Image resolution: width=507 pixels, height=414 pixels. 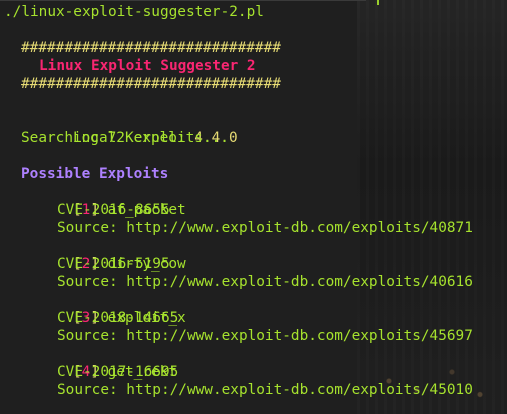 What do you see at coordinates (118, 372) in the screenshot?
I see `exploit-cve: CVE-2017-16695` at bounding box center [118, 372].